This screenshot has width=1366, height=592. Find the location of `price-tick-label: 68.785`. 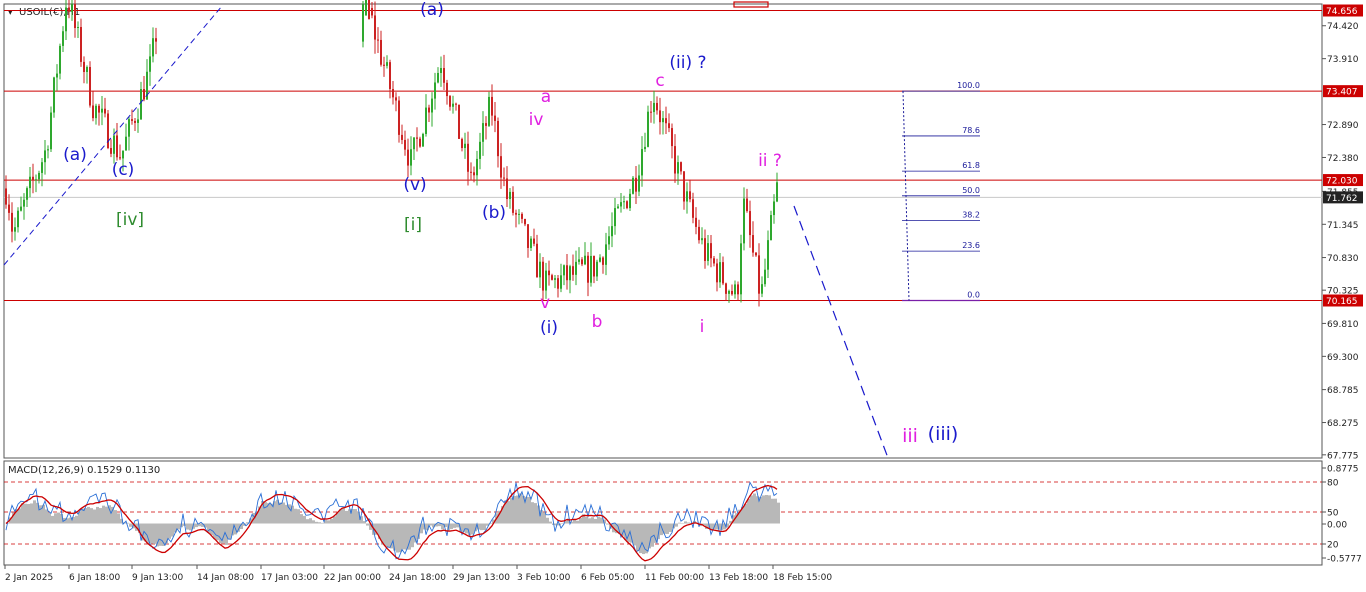

price-tick-label: 68.785 is located at coordinates (1343, 391).